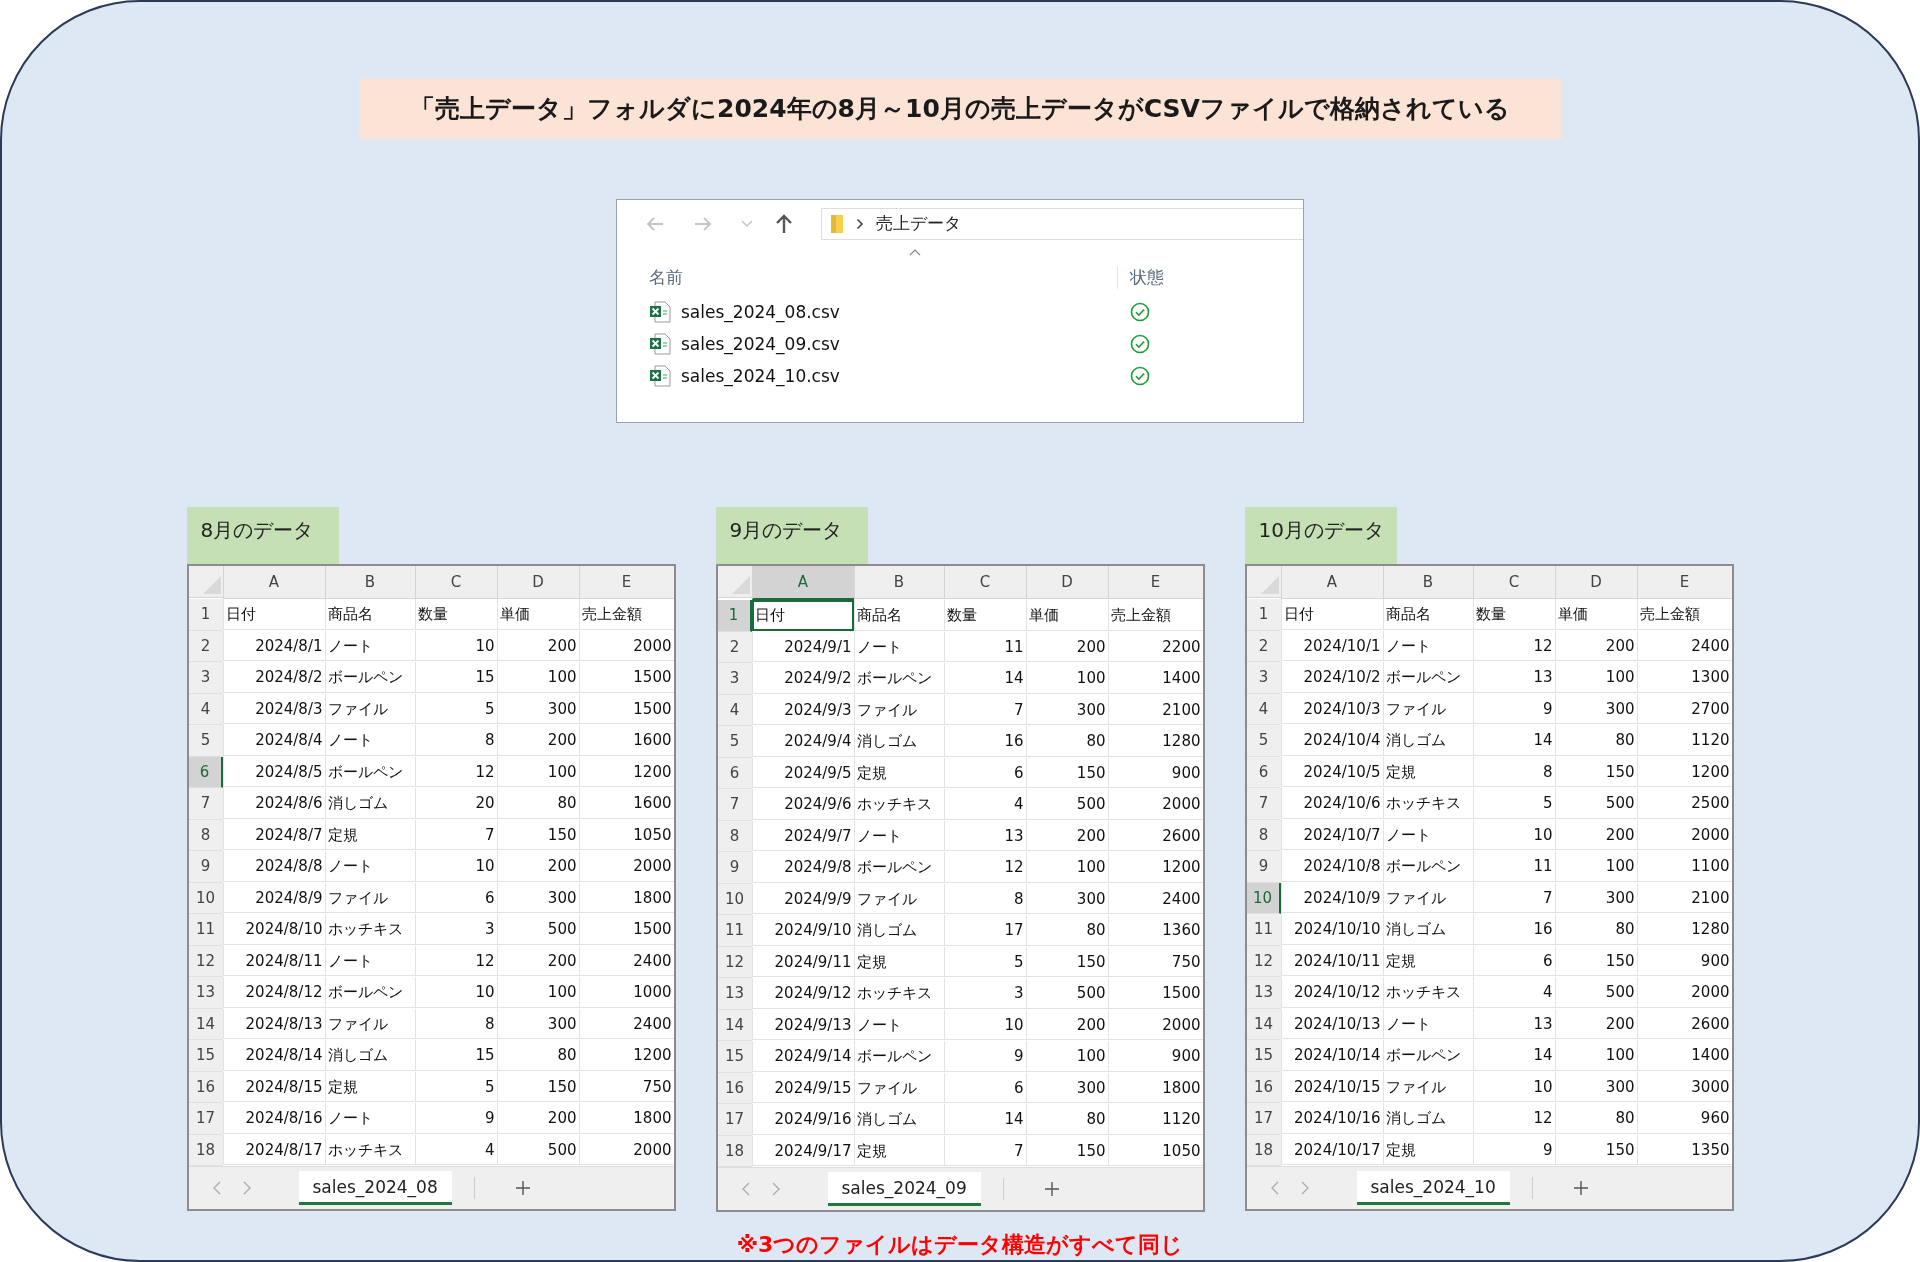  What do you see at coordinates (760, 343) in the screenshot?
I see `file-name: sales_2024_09.csv` at bounding box center [760, 343].